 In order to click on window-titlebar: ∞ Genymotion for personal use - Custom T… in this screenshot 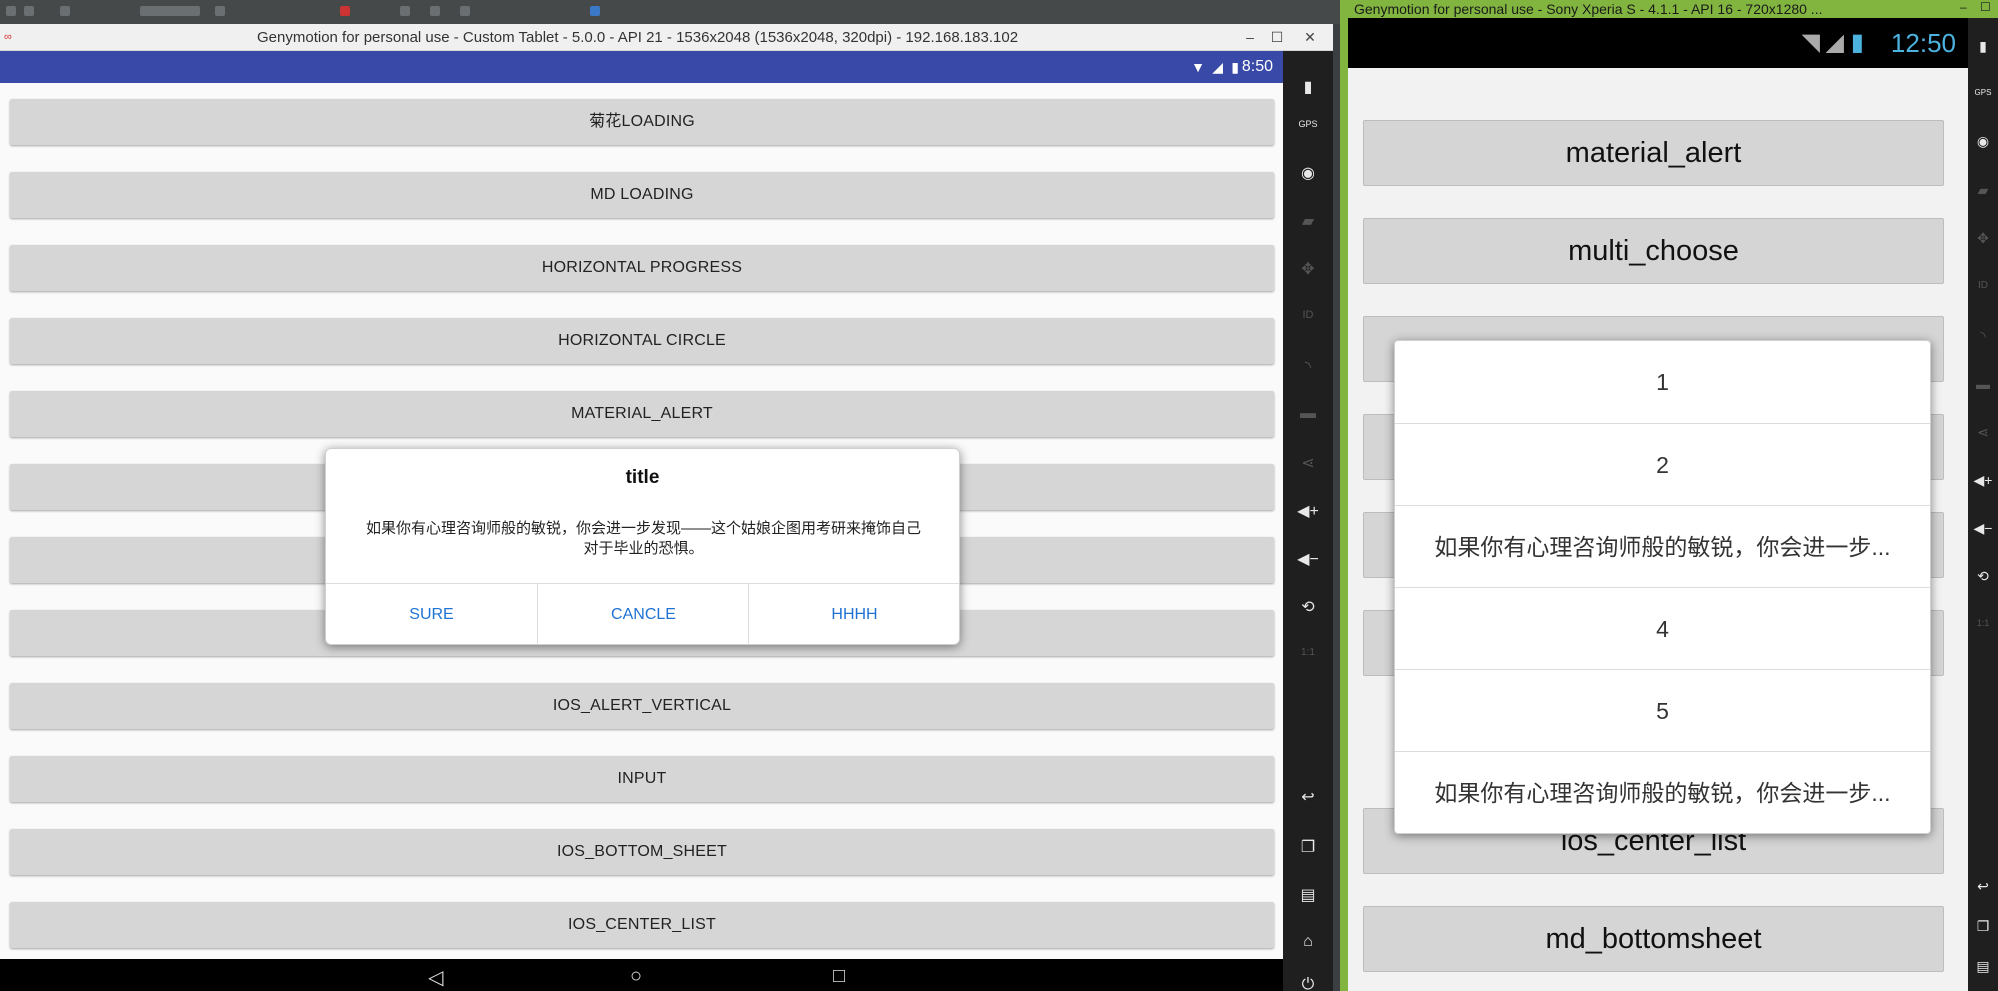, I will do `click(666, 37)`.